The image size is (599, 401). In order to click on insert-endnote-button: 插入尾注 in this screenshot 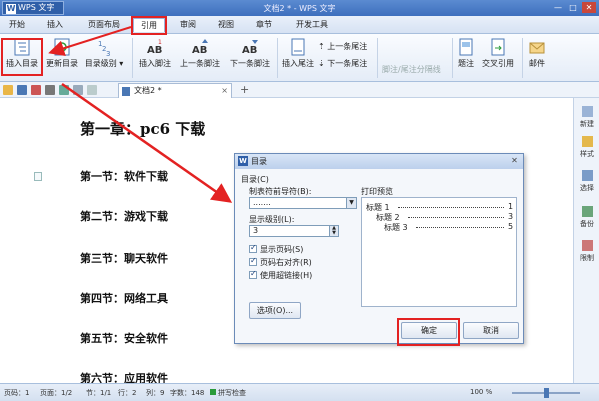, I will do `click(298, 53)`.